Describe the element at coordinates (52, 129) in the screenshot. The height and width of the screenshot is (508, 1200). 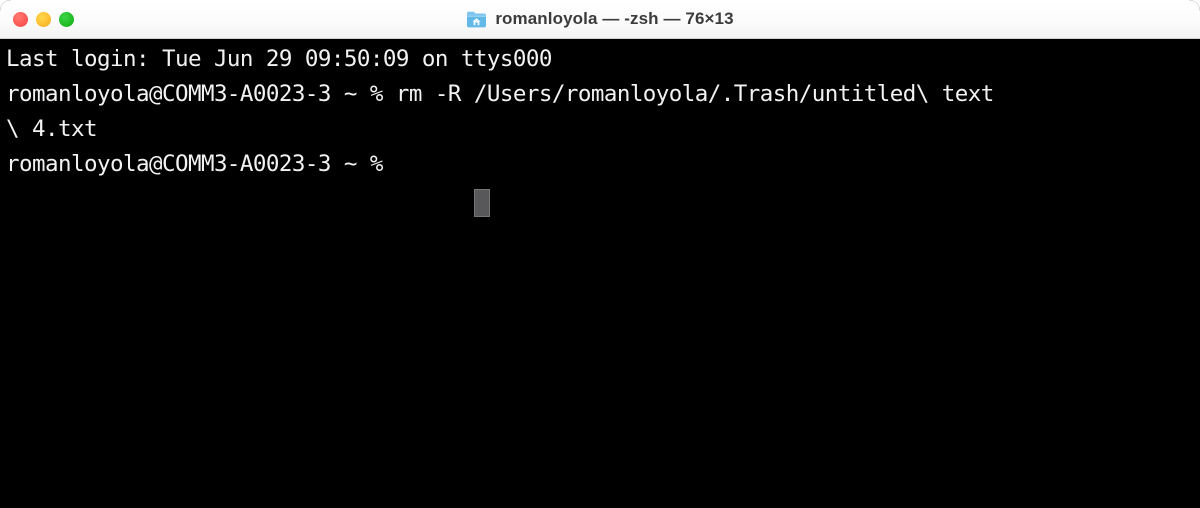
I see `terminal-line: \ 4.txt` at that location.